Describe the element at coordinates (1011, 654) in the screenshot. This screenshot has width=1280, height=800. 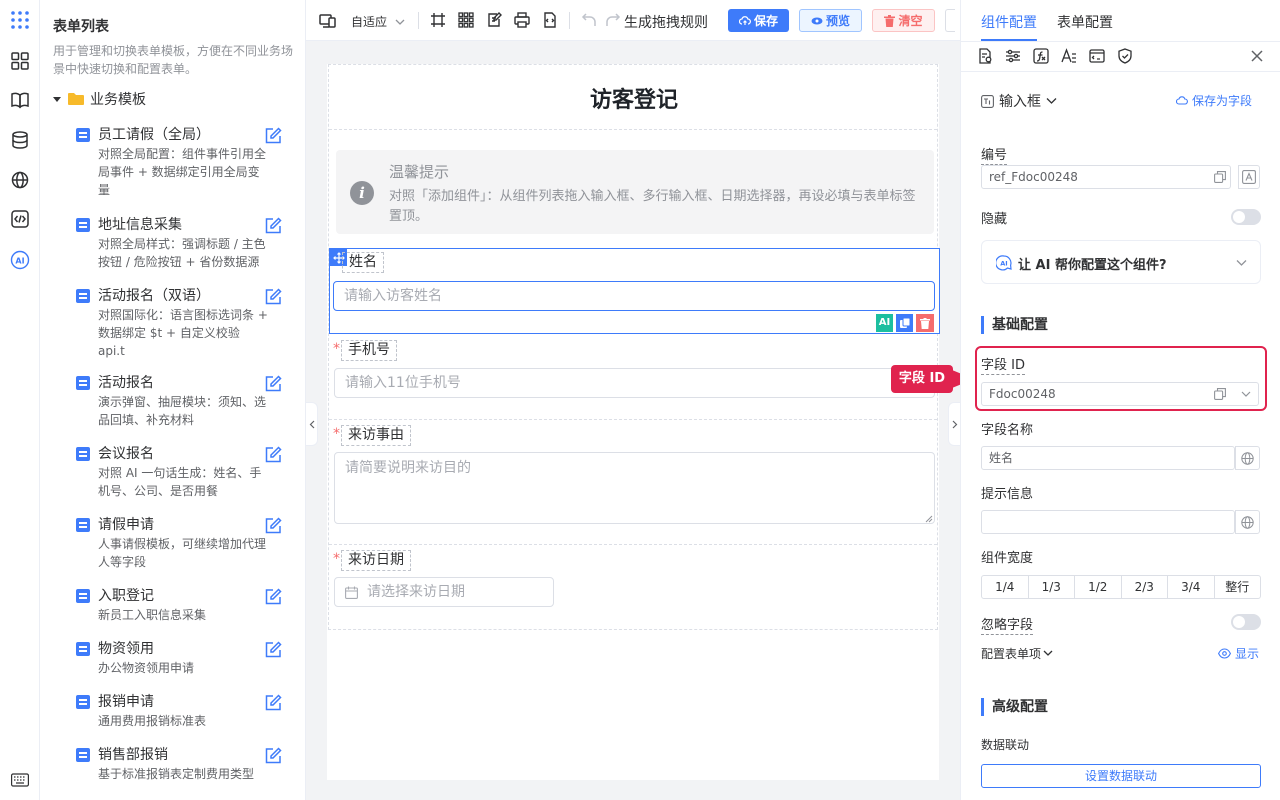
I see `form-items-label: 配置表单项` at that location.